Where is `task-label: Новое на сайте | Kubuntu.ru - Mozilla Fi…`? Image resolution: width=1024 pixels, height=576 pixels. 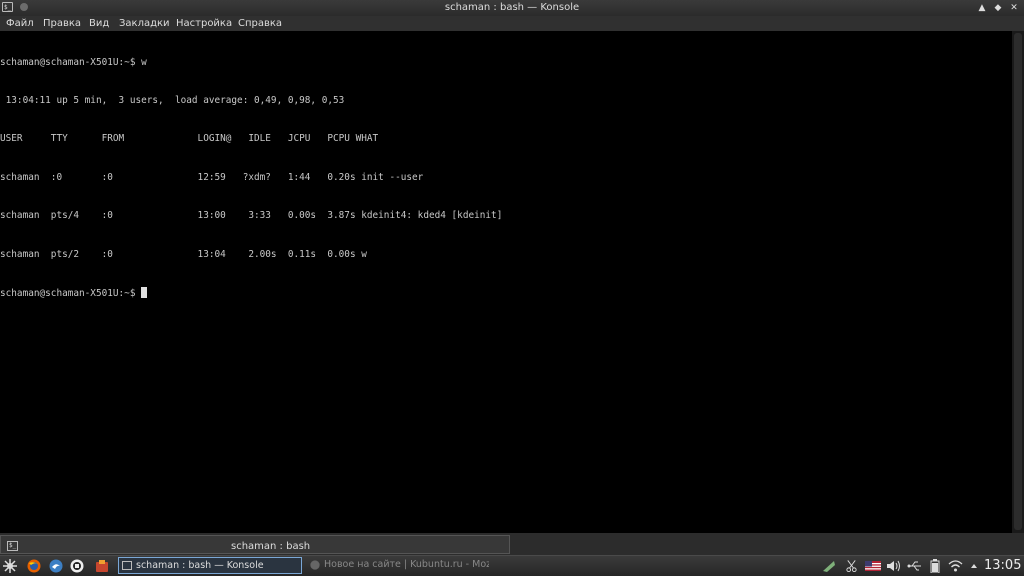 task-label: Новое на сайте | Kubuntu.ru - Mozilla Fi… is located at coordinates (406, 564).